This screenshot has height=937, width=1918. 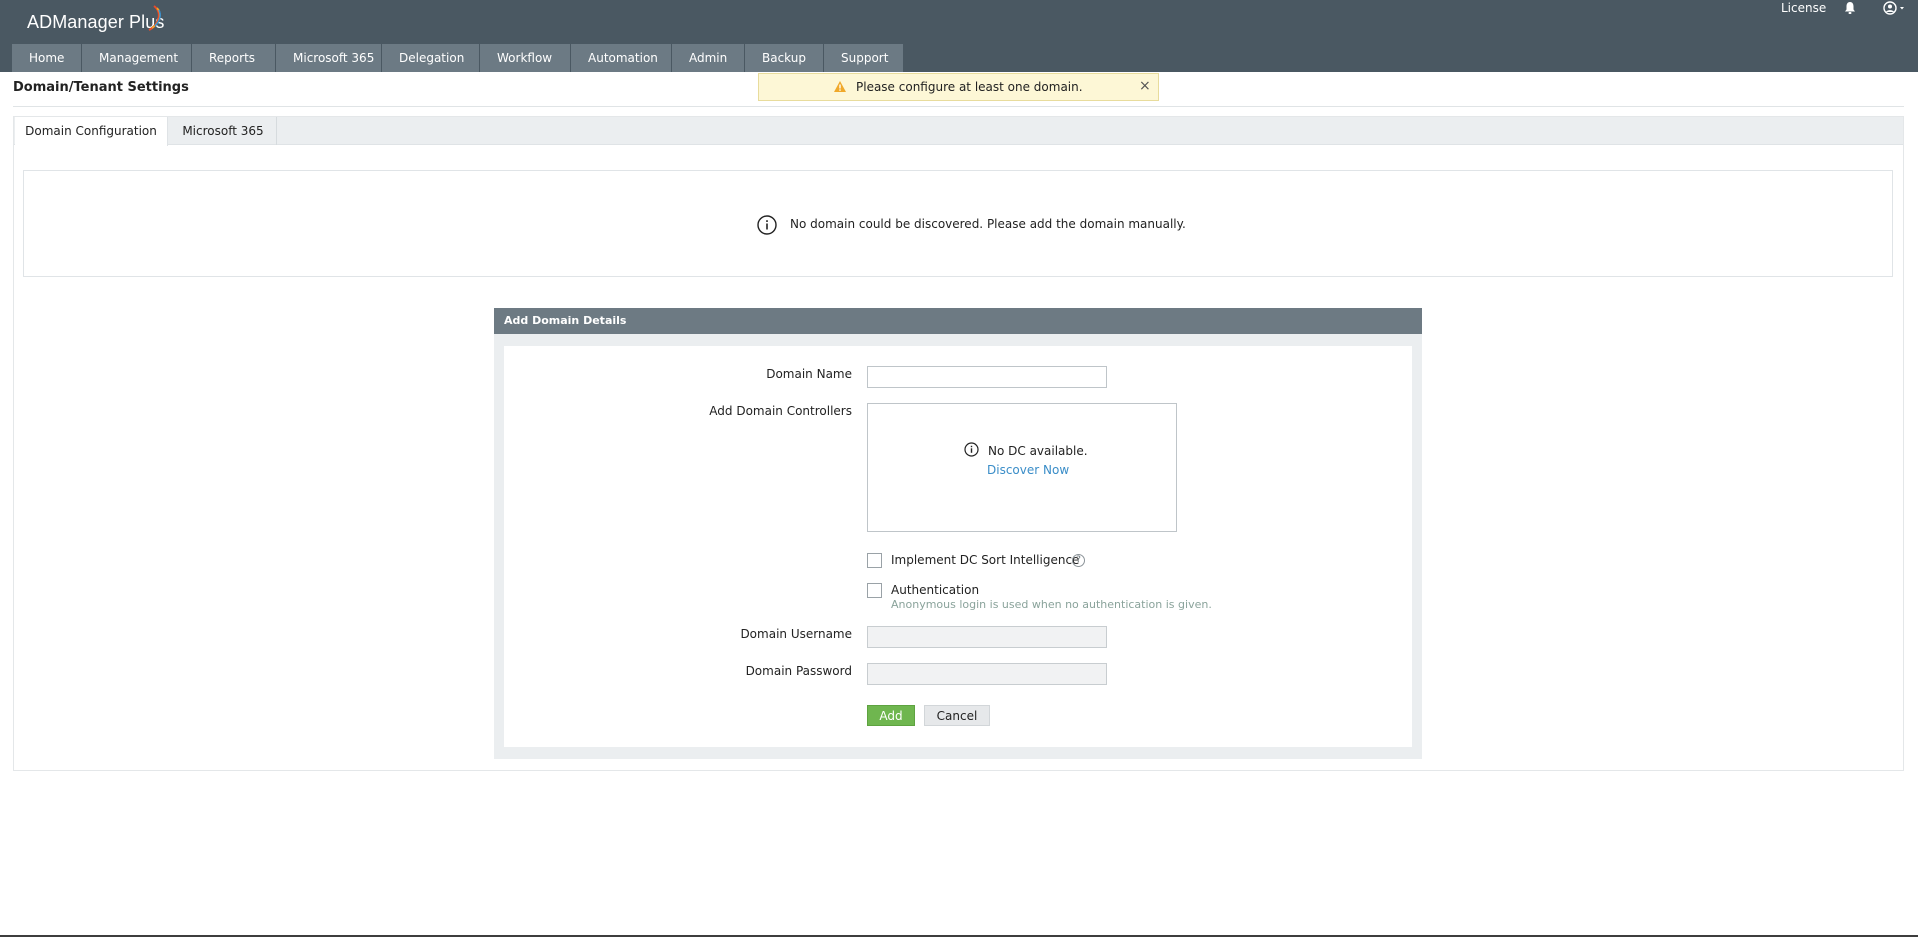 I want to click on domain-name-label: Domain Name, so click(x=809, y=374).